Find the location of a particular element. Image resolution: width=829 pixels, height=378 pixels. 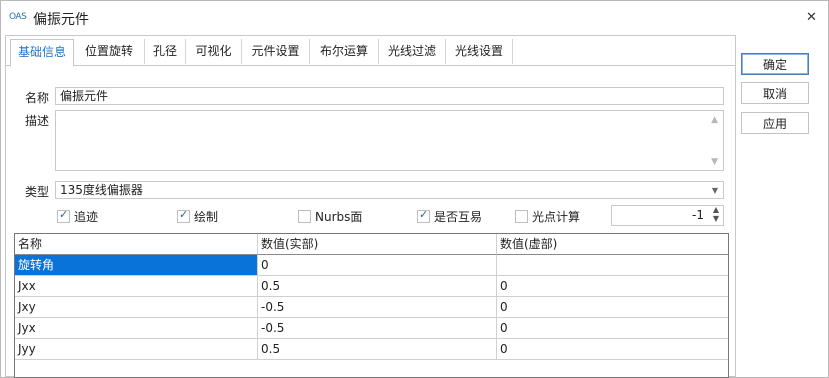

window-title: 偏振元件 is located at coordinates (61, 20).